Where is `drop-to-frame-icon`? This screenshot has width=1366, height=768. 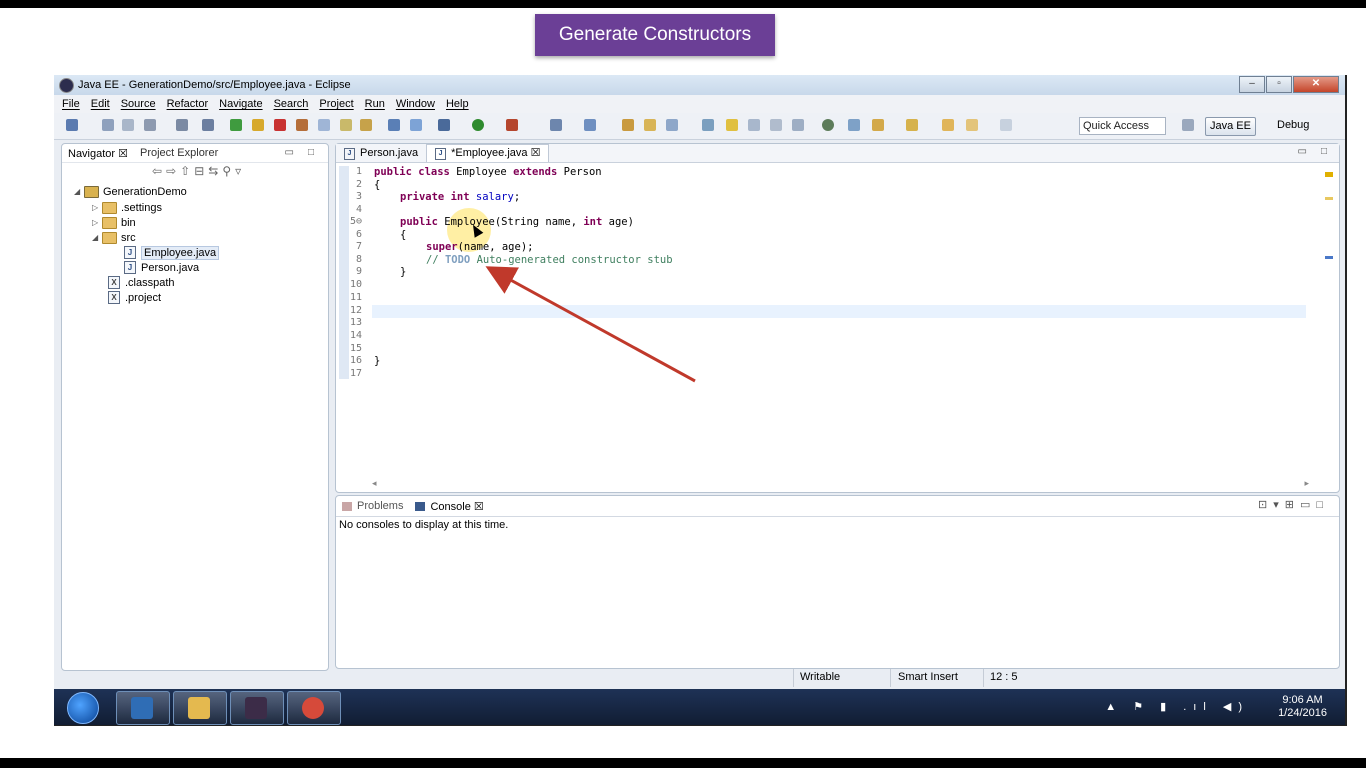 drop-to-frame-icon is located at coordinates (394, 125).